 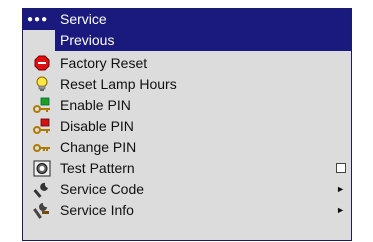 What do you see at coordinates (87, 40) in the screenshot?
I see `menu-item-label: Previous` at bounding box center [87, 40].